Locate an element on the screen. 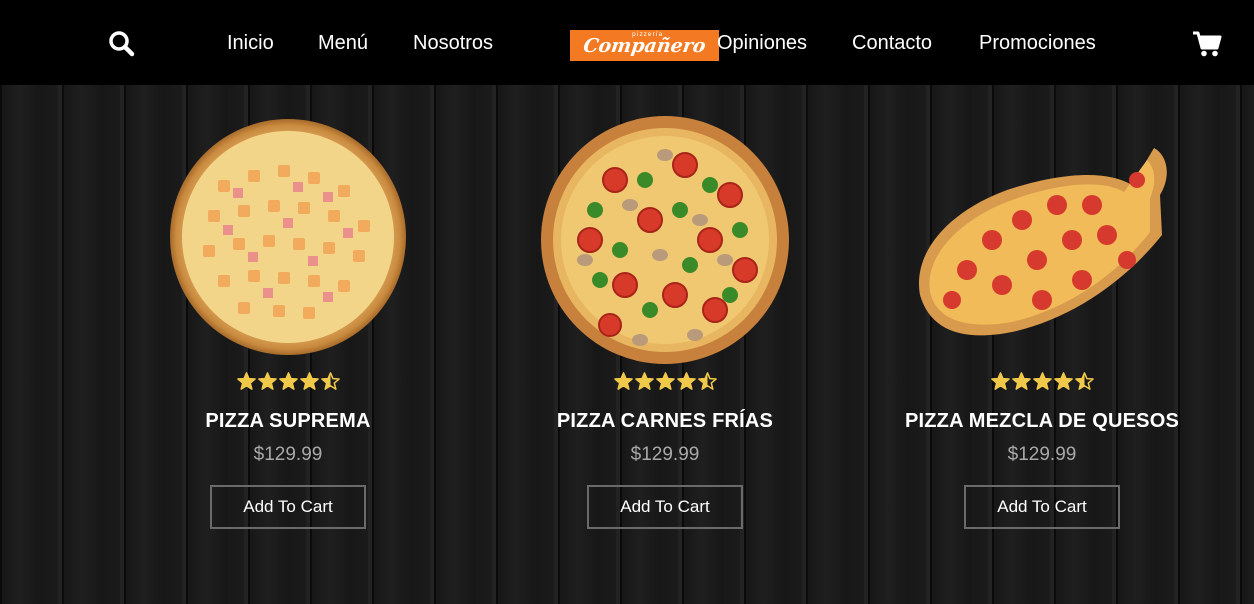 The width and height of the screenshot is (1254, 604). product-title: PIZZA MEZCLA DE QUESOS is located at coordinates (1042, 421).